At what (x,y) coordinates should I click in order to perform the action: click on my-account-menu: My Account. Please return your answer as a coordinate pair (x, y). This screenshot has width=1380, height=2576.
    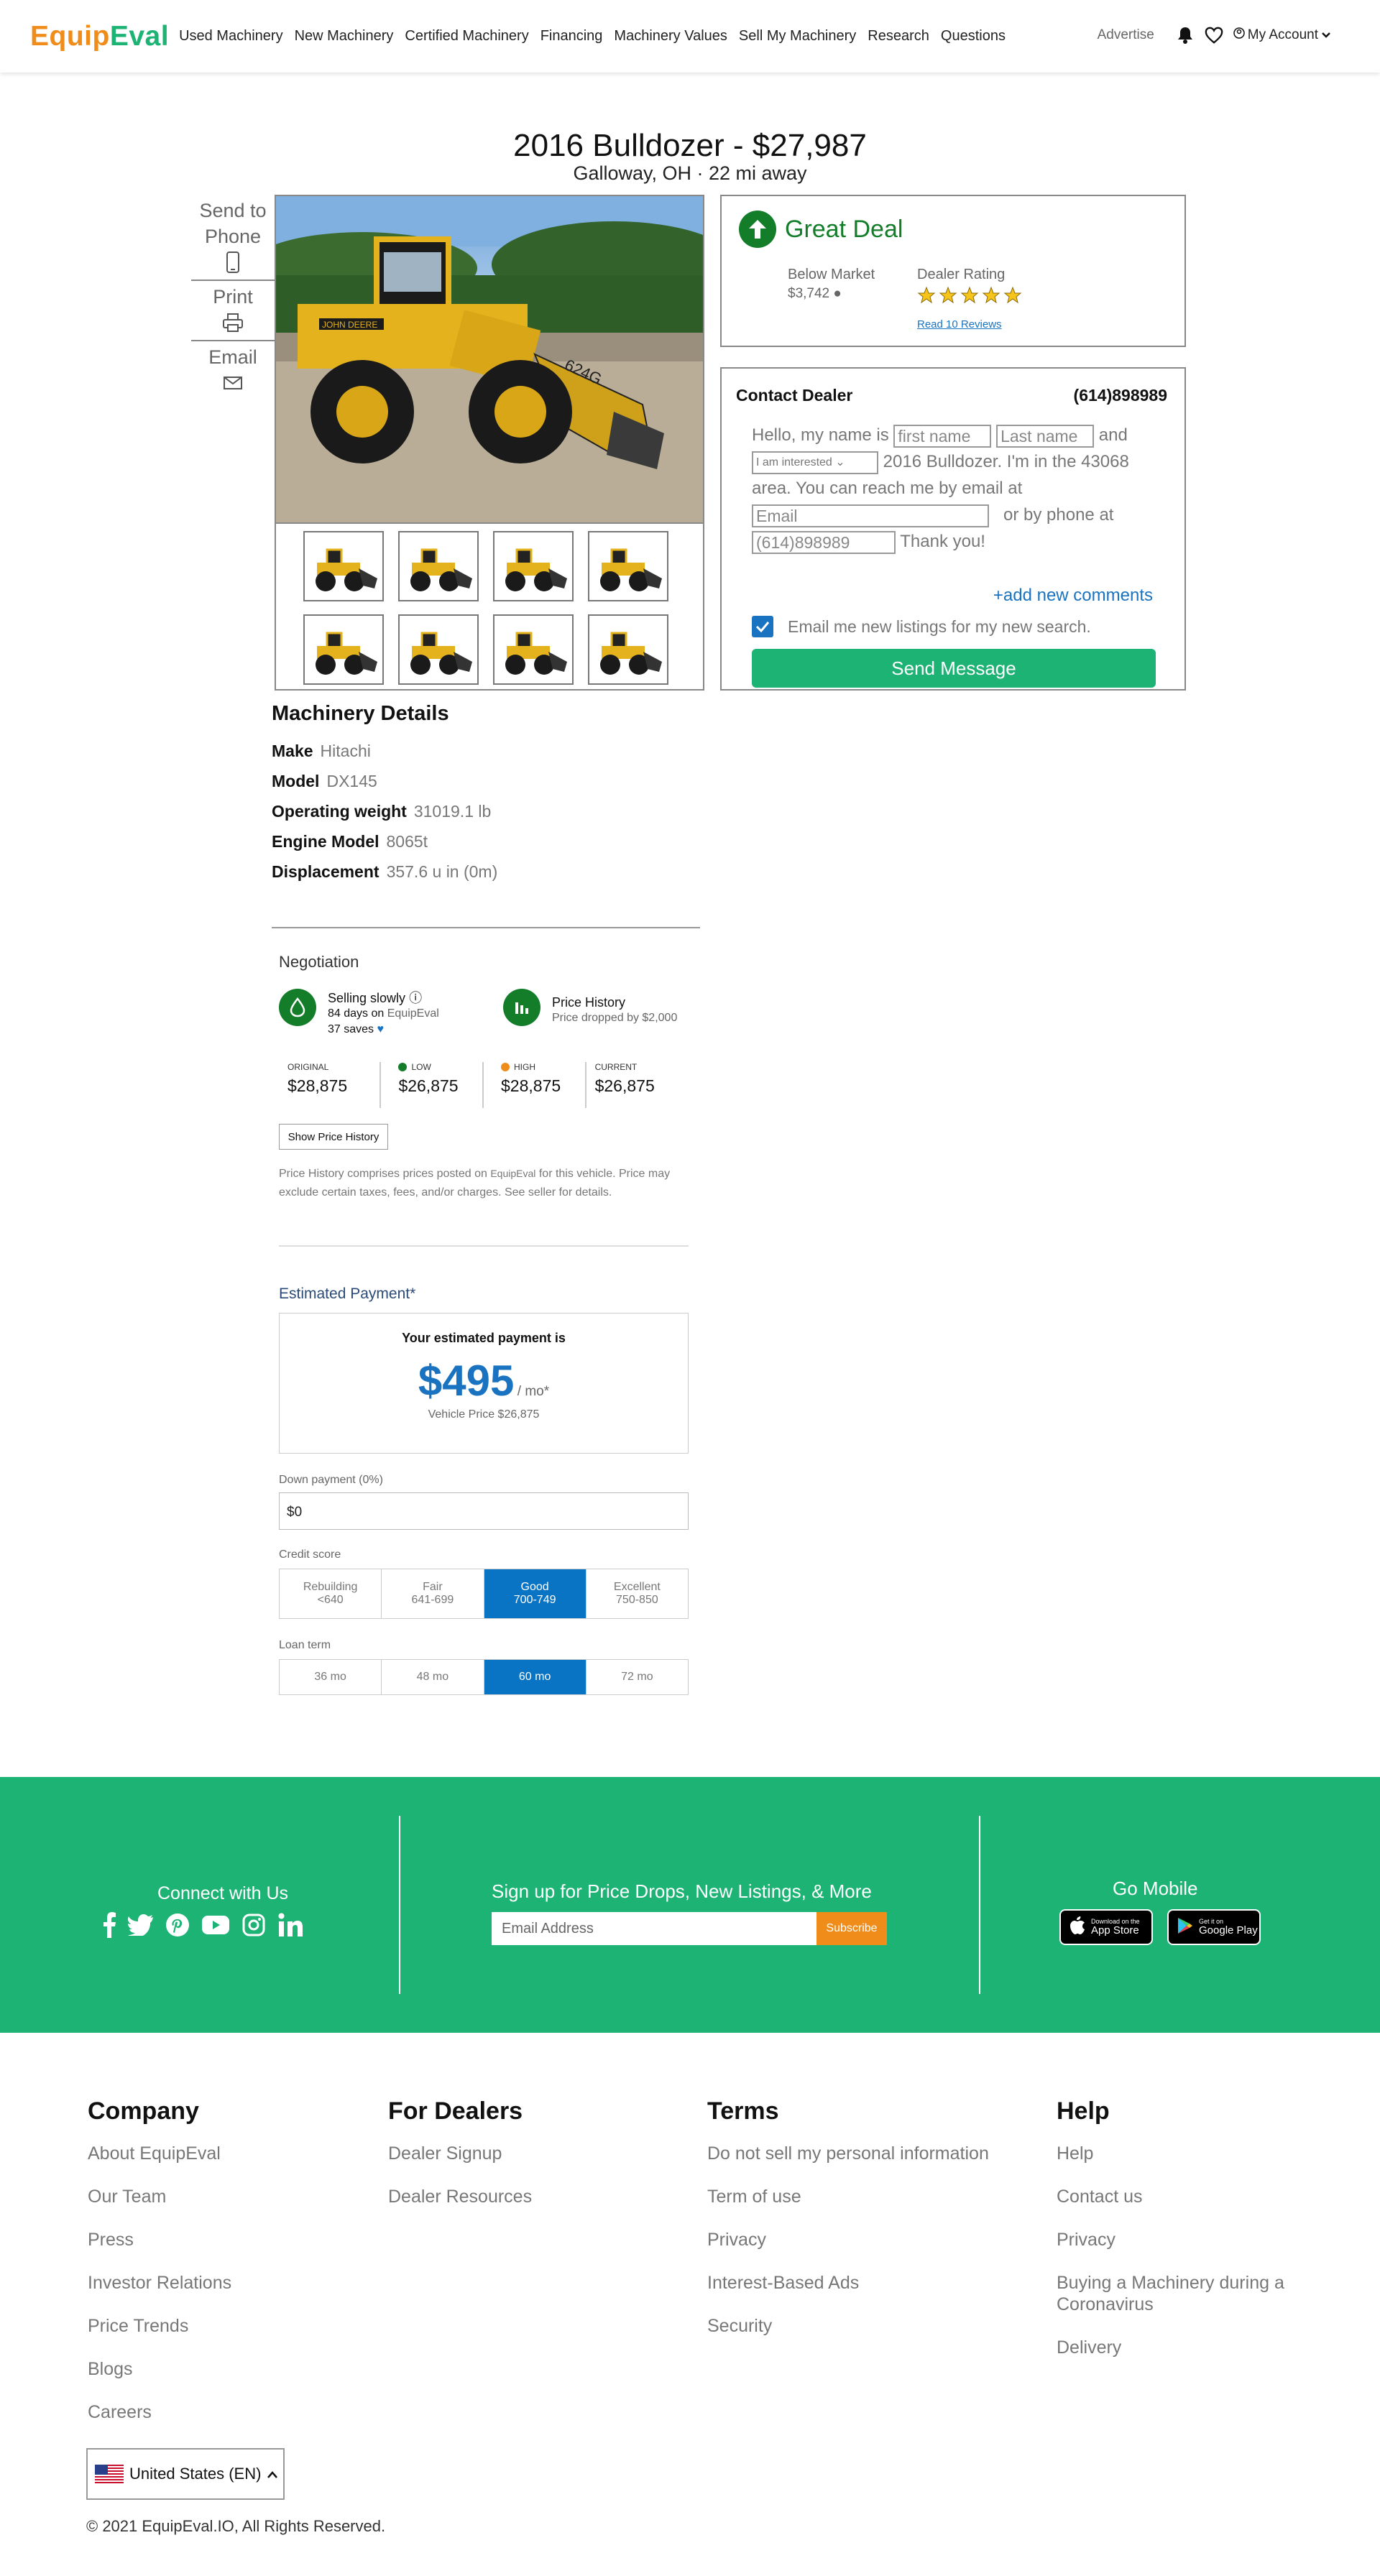
    Looking at the image, I should click on (1282, 35).